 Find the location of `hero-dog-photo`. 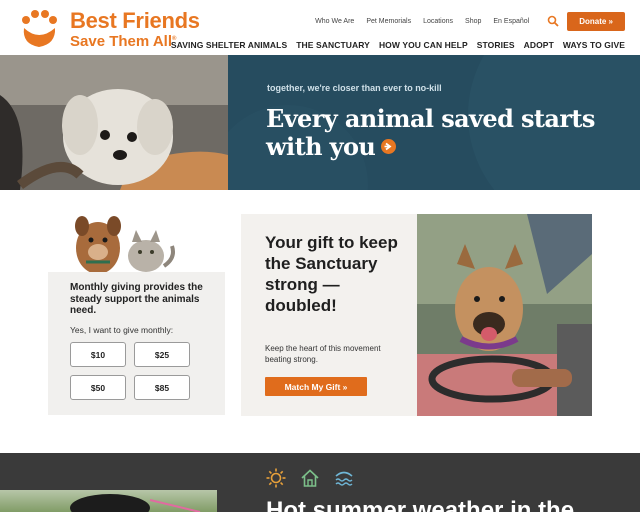

hero-dog-photo is located at coordinates (114, 122).